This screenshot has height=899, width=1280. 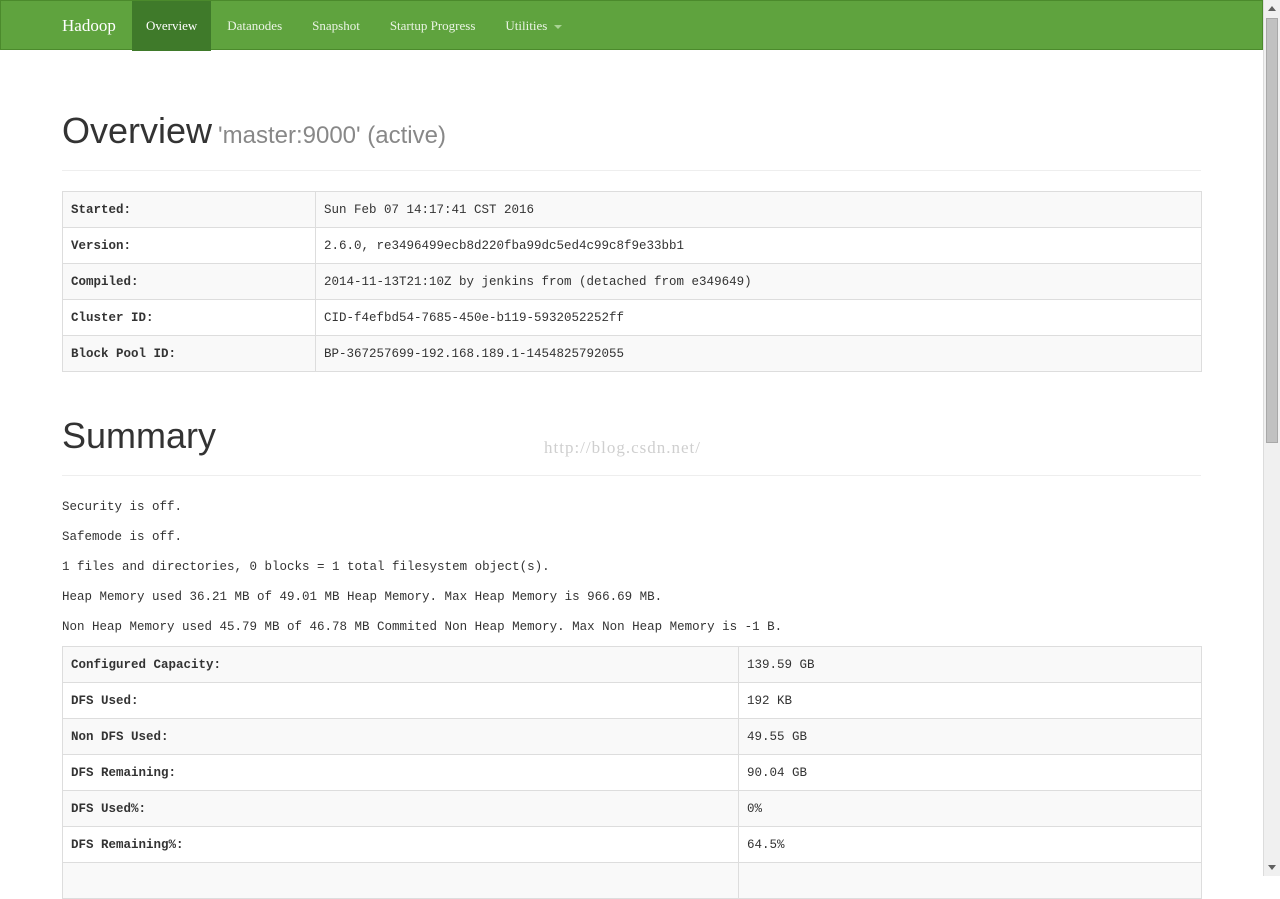 What do you see at coordinates (970, 772) in the screenshot?
I see `row-value: 90.04 GB` at bounding box center [970, 772].